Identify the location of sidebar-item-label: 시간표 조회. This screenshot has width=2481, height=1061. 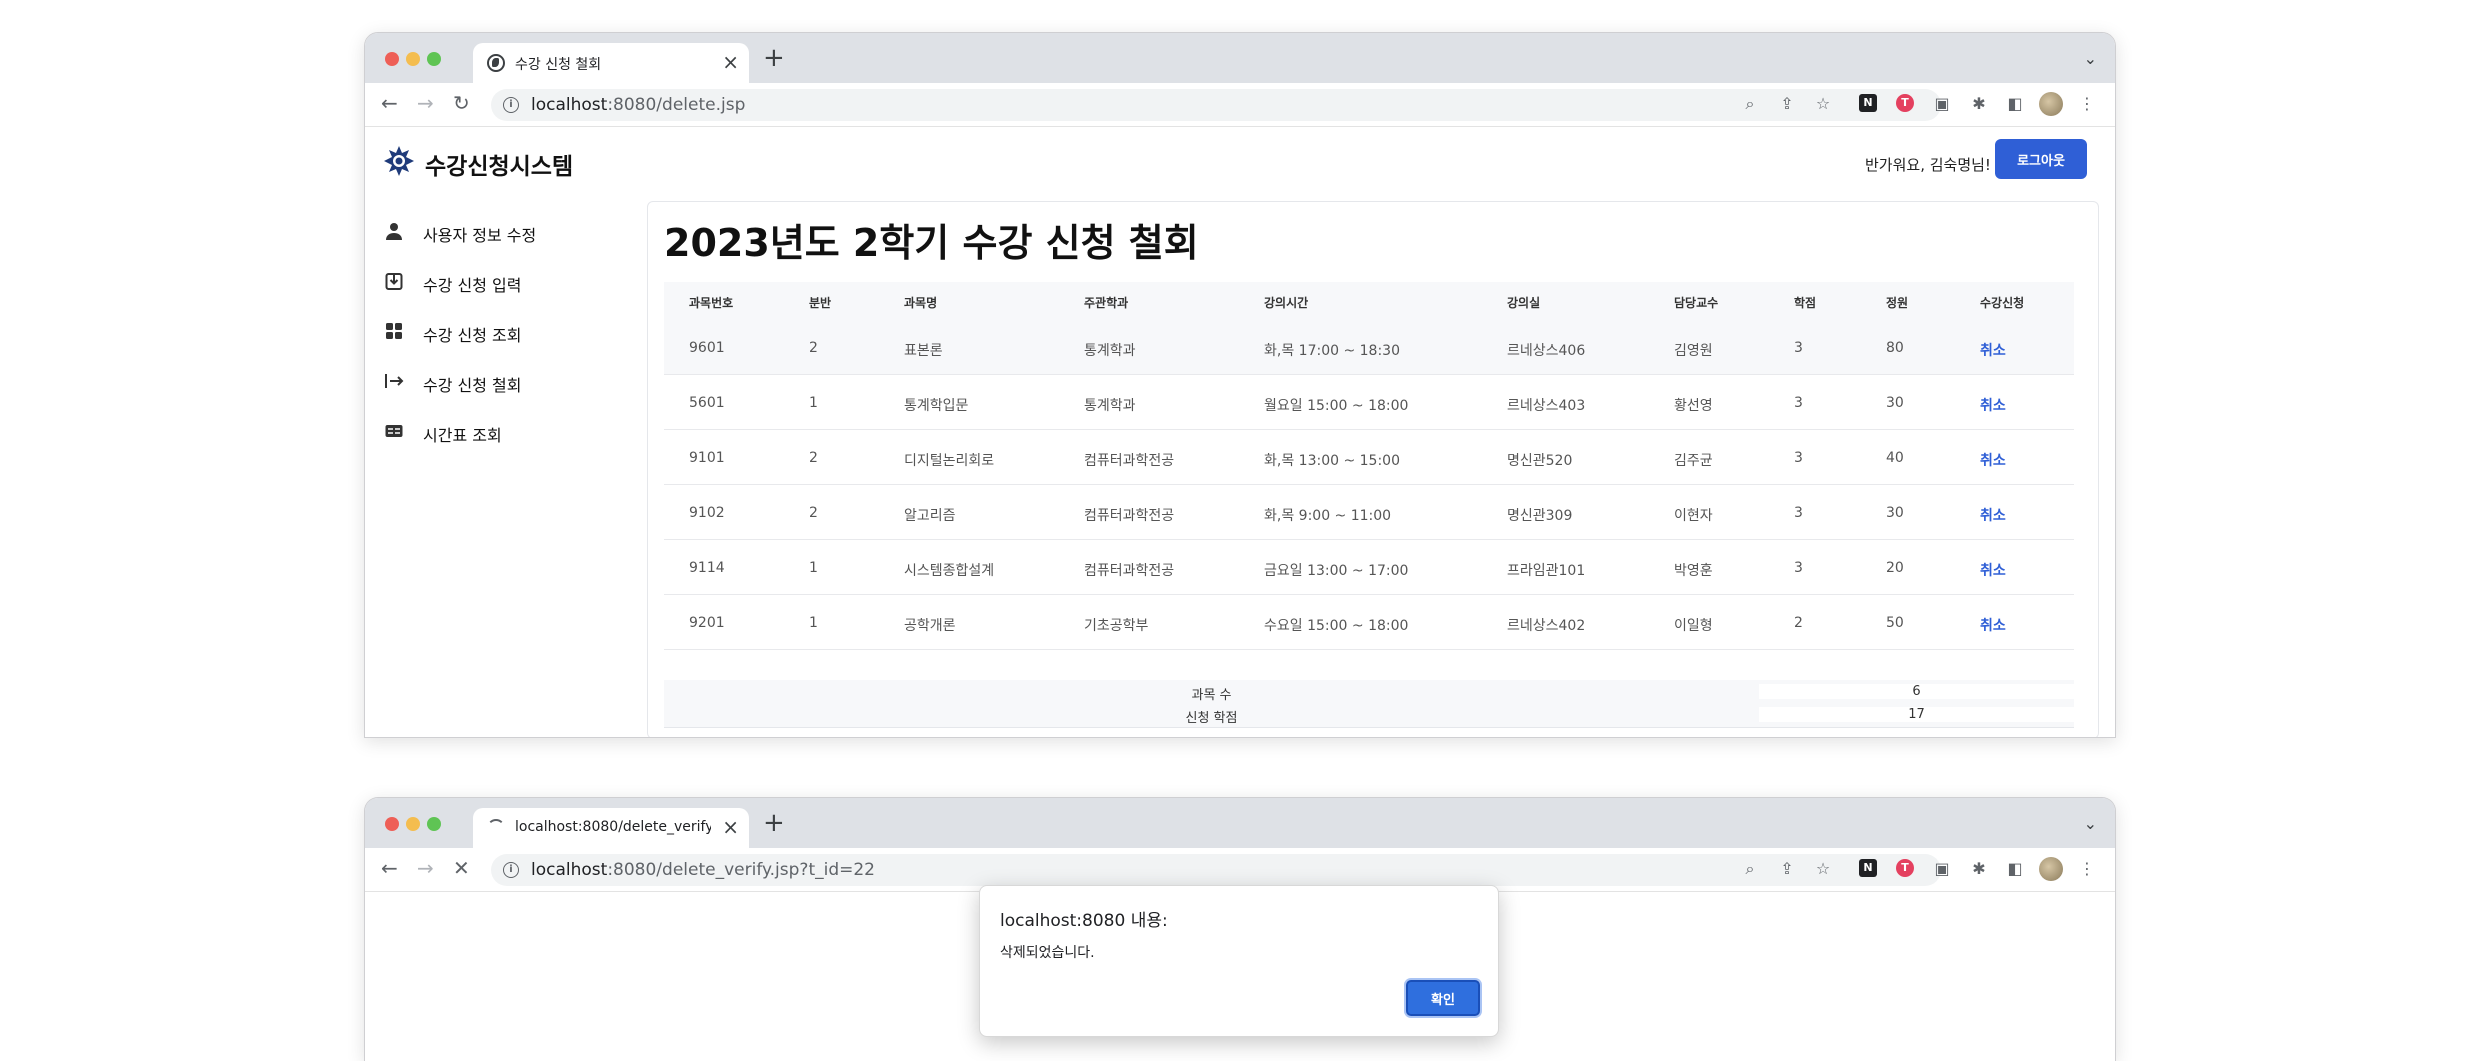
(462, 435).